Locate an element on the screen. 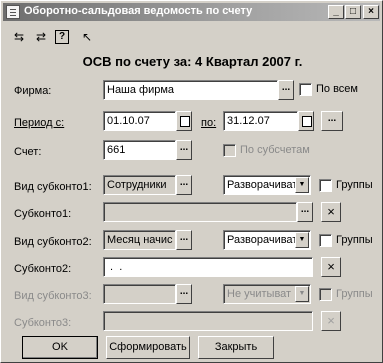 This screenshot has height=363, width=383. help-icon: ? is located at coordinates (62, 37).